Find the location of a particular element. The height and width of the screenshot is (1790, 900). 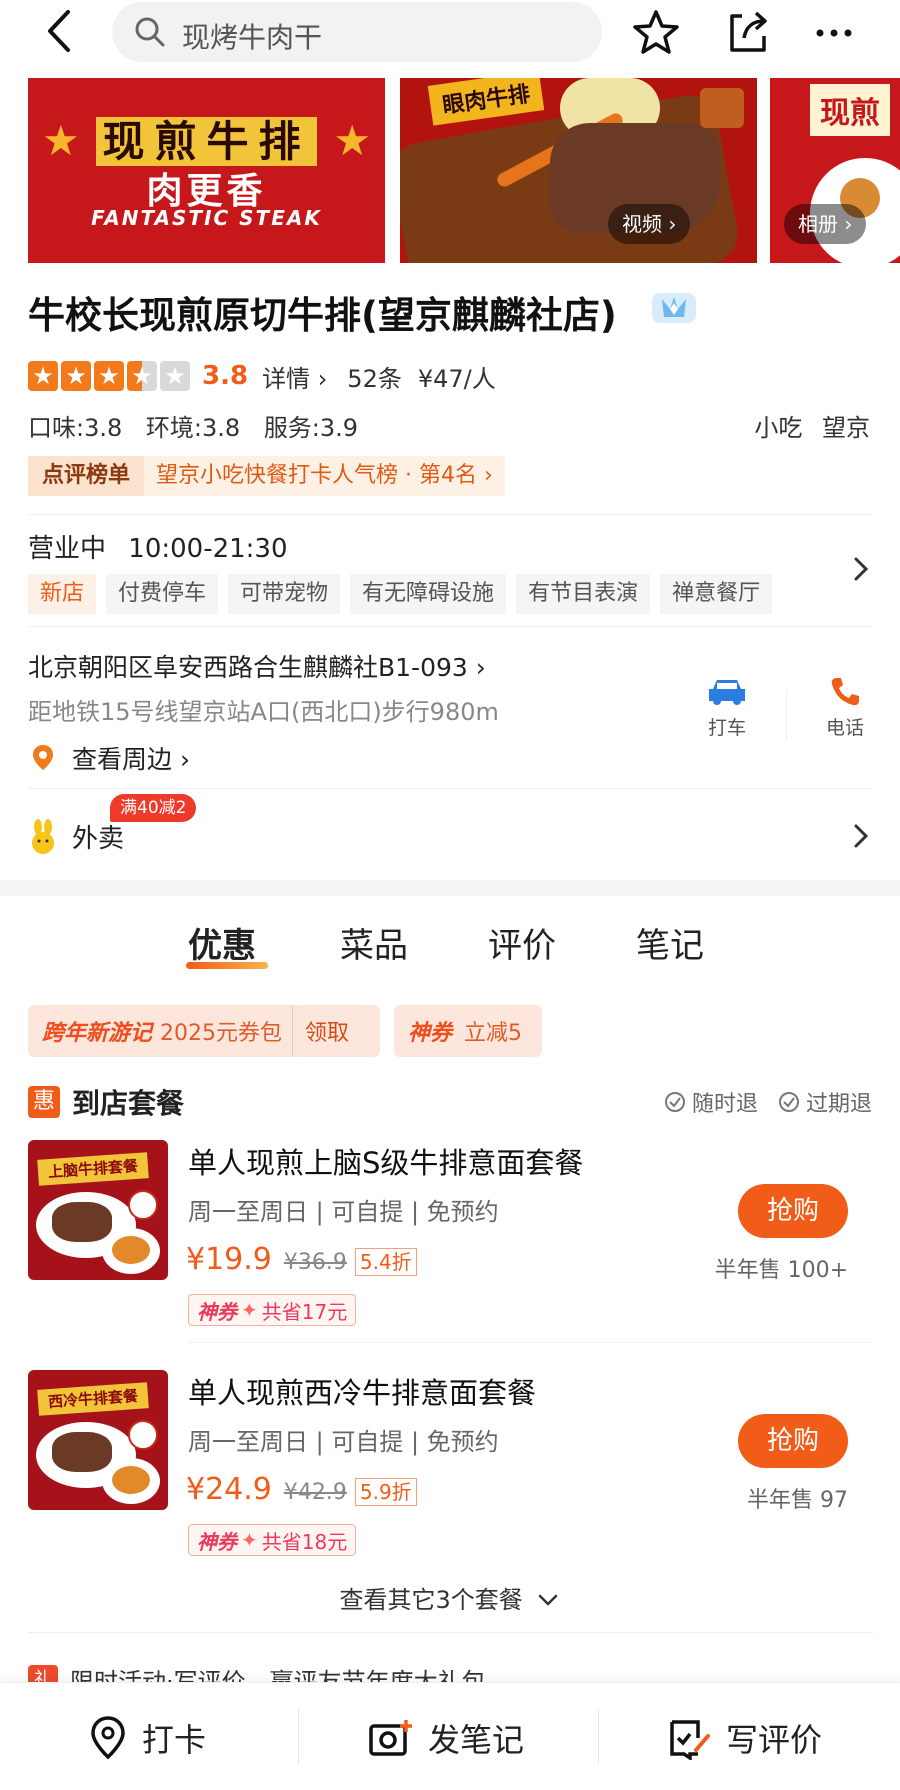

section-gap is located at coordinates (450, 888).